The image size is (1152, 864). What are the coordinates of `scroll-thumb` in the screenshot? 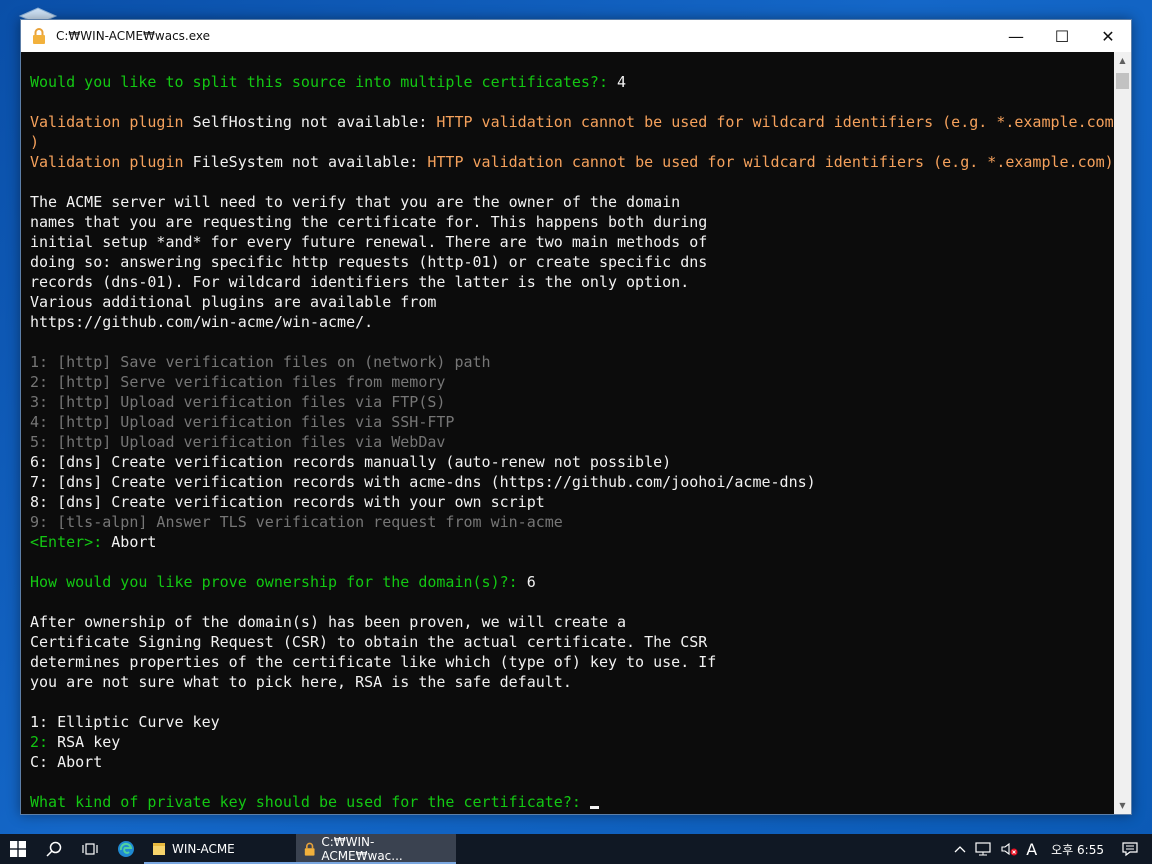 It's located at (1122, 81).